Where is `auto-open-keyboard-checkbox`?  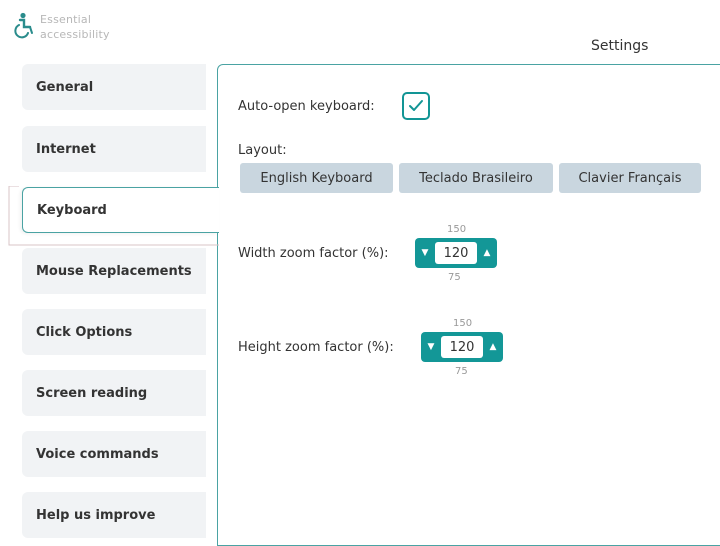
auto-open-keyboard-checkbox is located at coordinates (416, 106).